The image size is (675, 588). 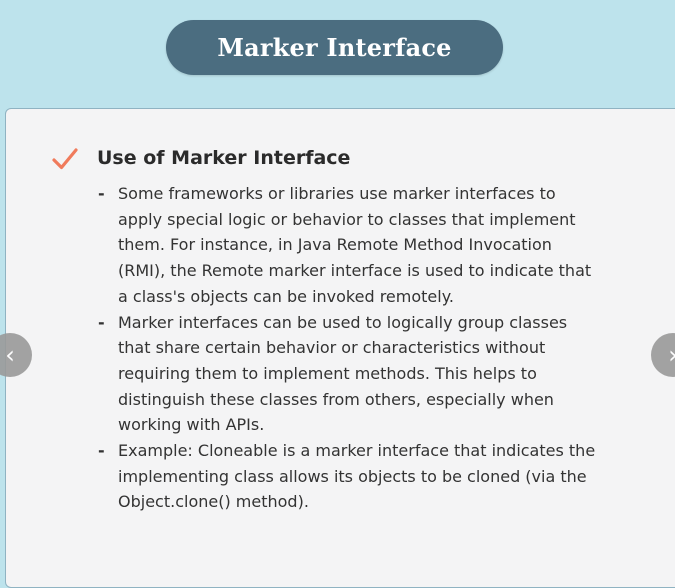 What do you see at coordinates (10, 355) in the screenshot?
I see `chevron-left-icon: ‹` at bounding box center [10, 355].